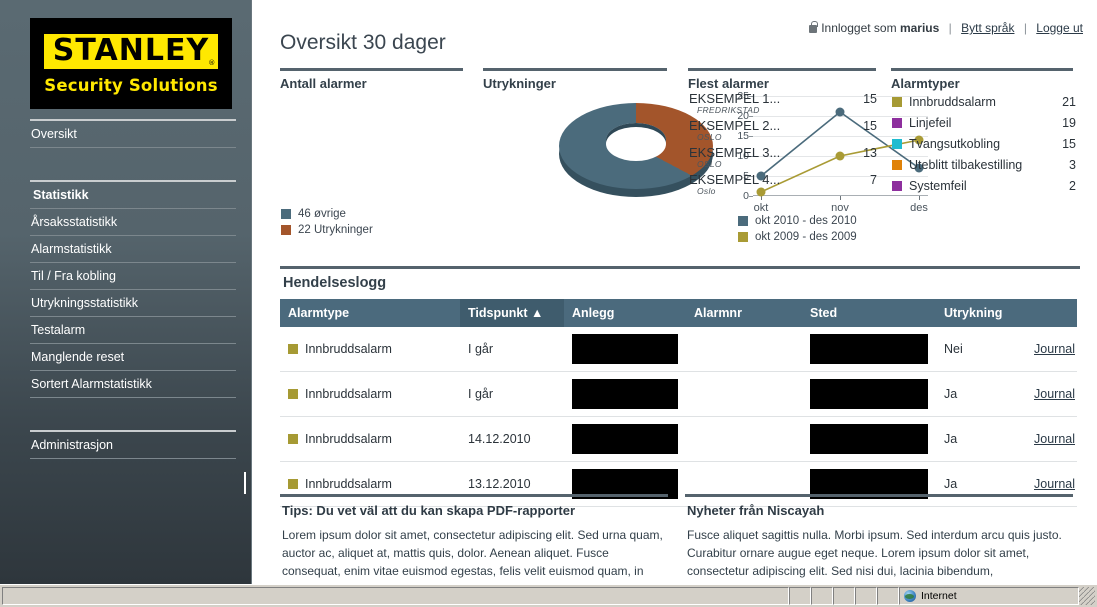 The width and height of the screenshot is (1097, 607). What do you see at coordinates (512, 439) in the screenshot?
I see `cell-tidspunkt: 14.12.2010` at bounding box center [512, 439].